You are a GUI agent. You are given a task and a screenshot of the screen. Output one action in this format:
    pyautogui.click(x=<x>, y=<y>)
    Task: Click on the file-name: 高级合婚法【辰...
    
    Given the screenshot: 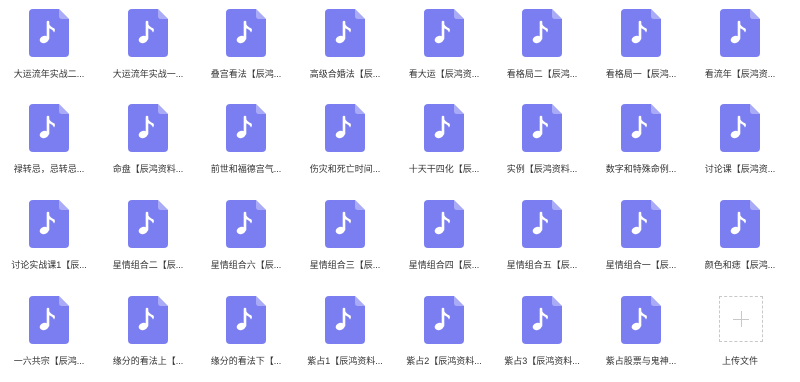 What is the action you would take?
    pyautogui.click(x=345, y=74)
    